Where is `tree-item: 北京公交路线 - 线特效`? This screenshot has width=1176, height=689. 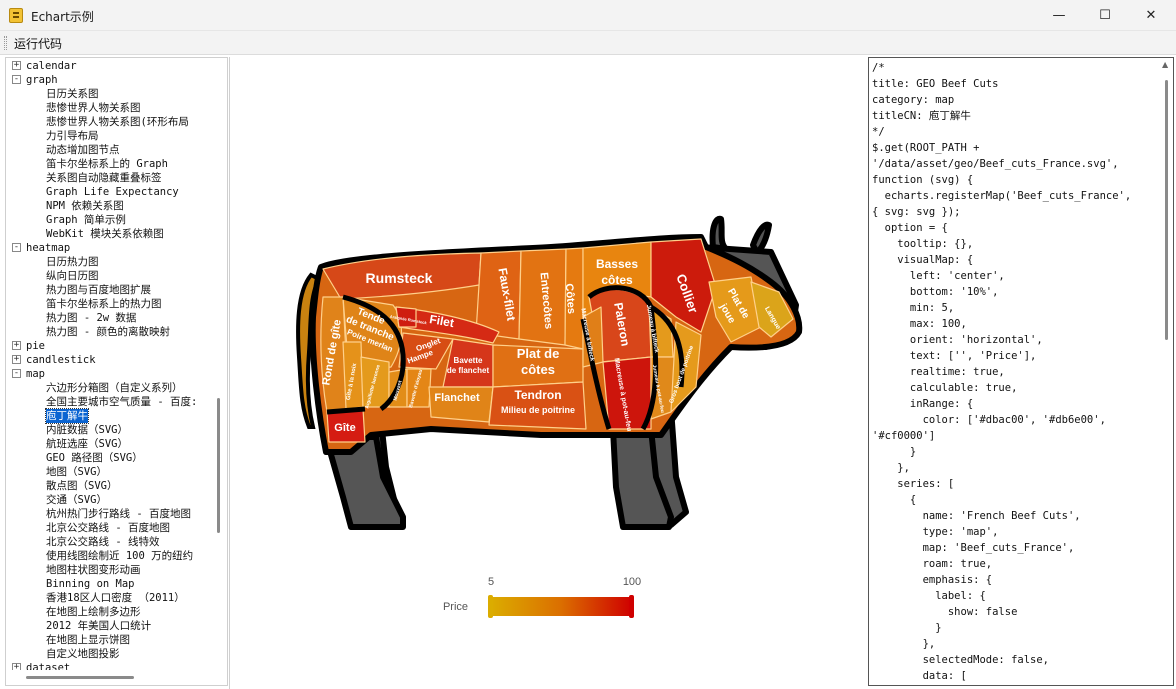 tree-item: 北京公交路线 - 线特效 is located at coordinates (109, 542).